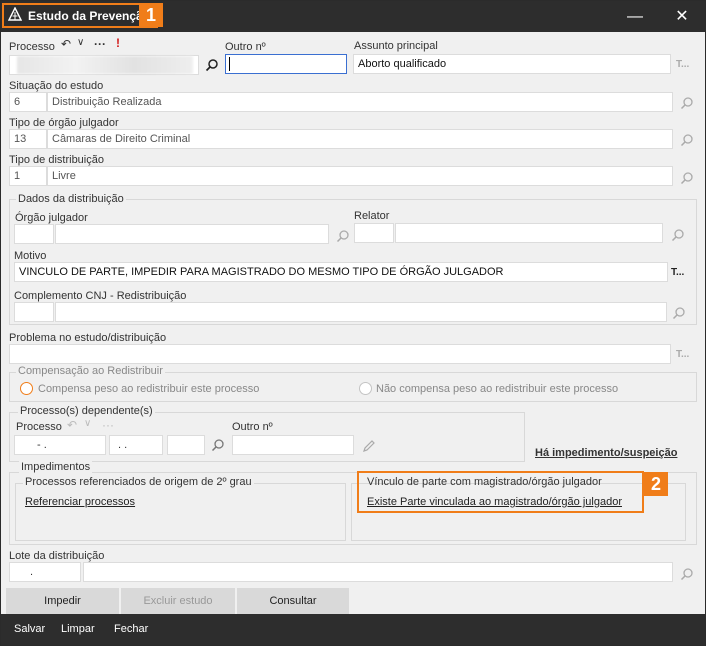 The height and width of the screenshot is (646, 706). Describe the element at coordinates (131, 629) in the screenshot. I see `fechar-button: Fechar` at that location.